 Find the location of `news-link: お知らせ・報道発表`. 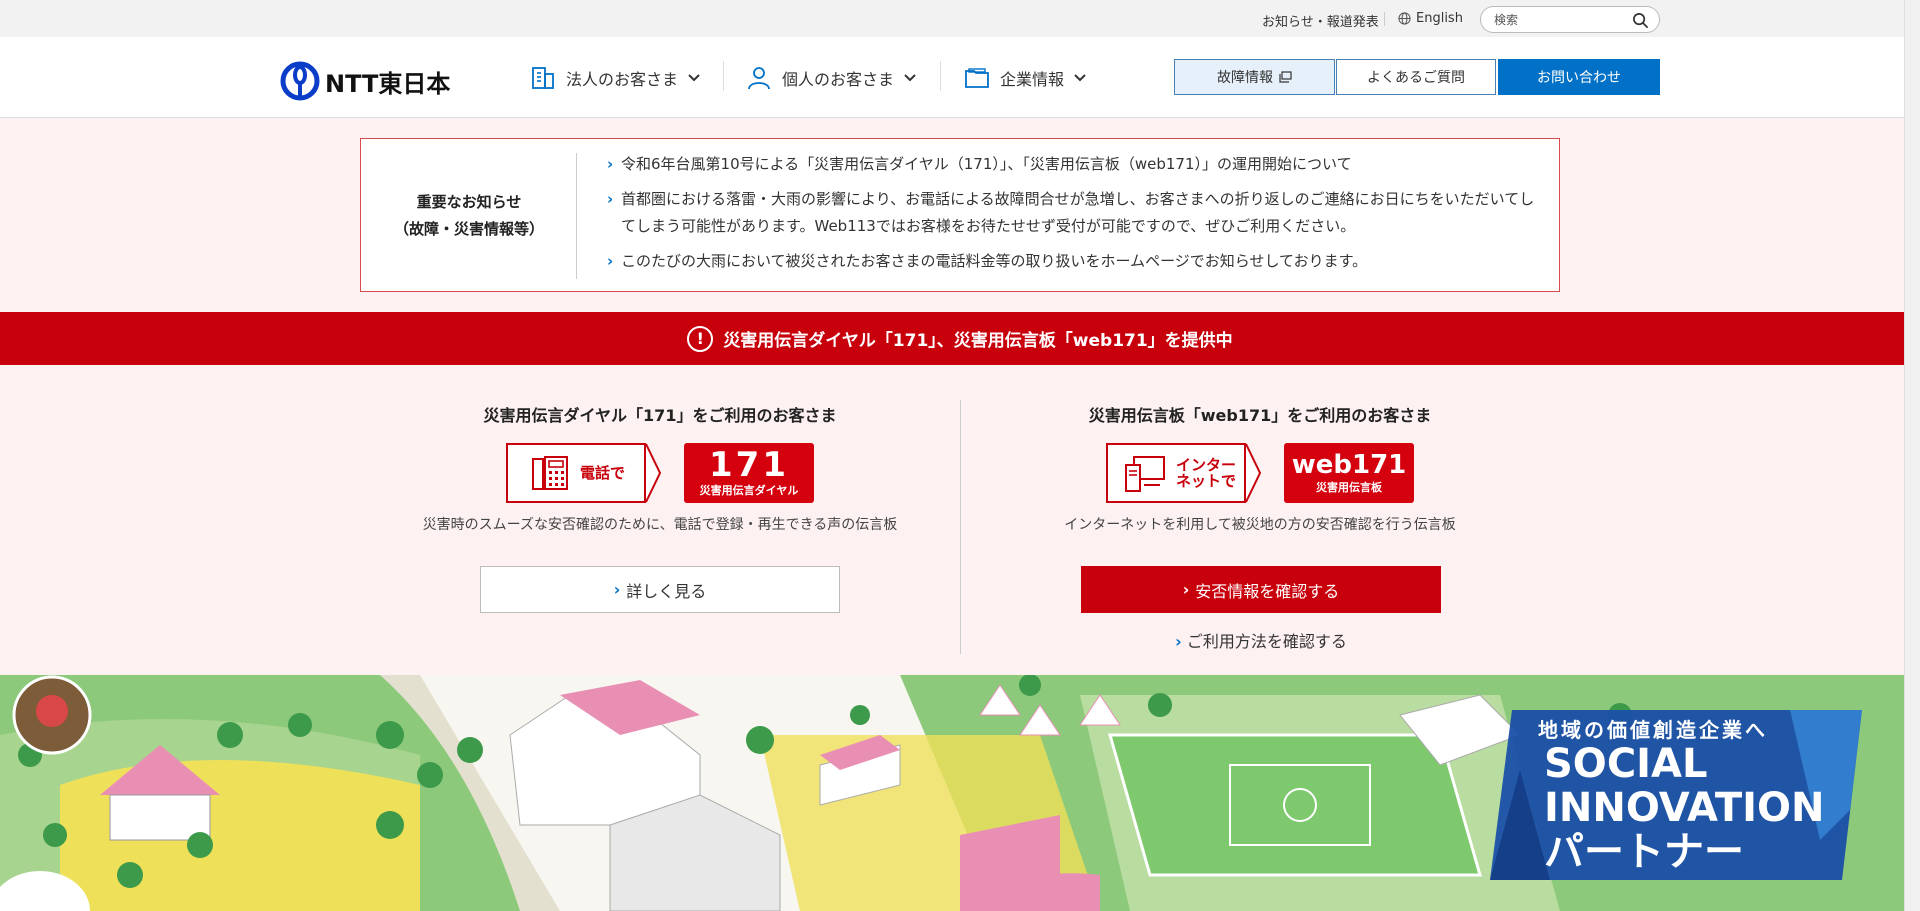

news-link: お知らせ・報道発表 is located at coordinates (1320, 20).